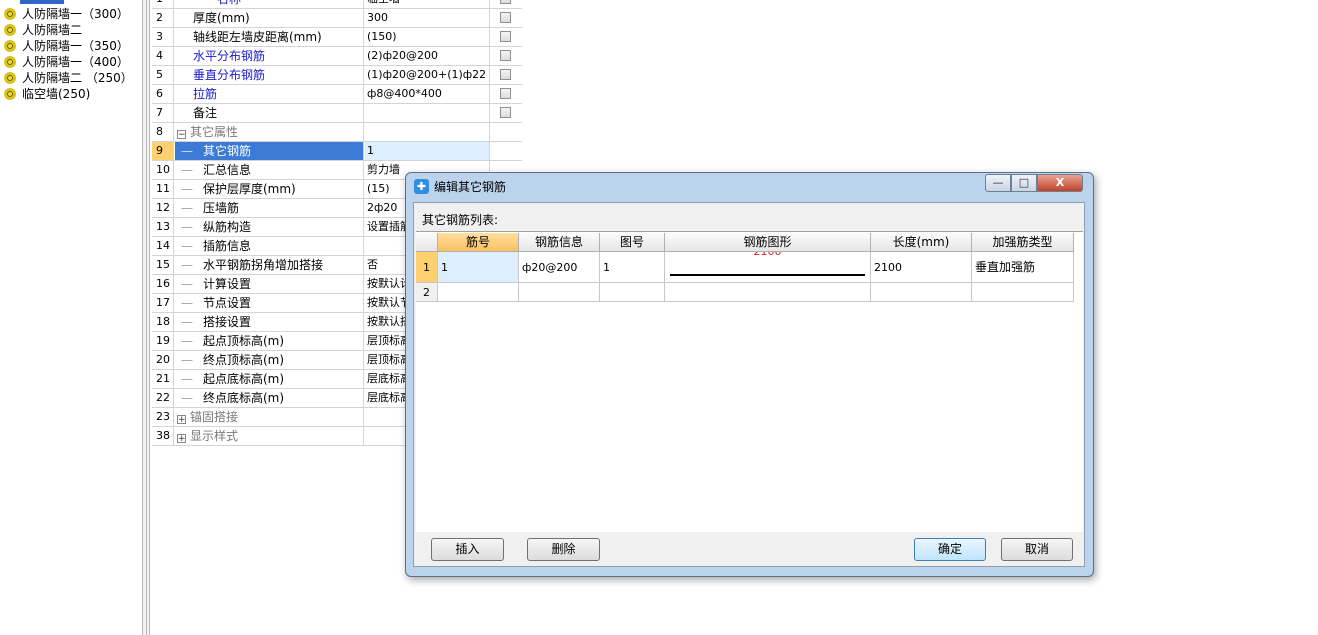 Image resolution: width=1318 pixels, height=635 pixels. What do you see at coordinates (950, 549) in the screenshot?
I see `ok-button: 确定` at bounding box center [950, 549].